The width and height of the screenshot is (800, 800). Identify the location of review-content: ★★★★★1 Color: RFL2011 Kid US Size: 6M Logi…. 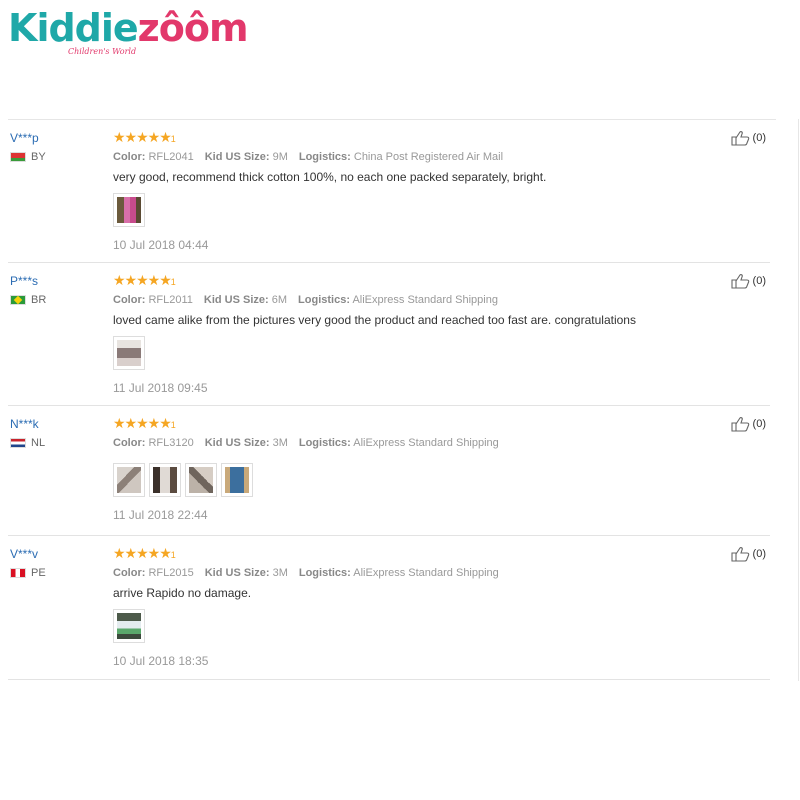
(413, 334).